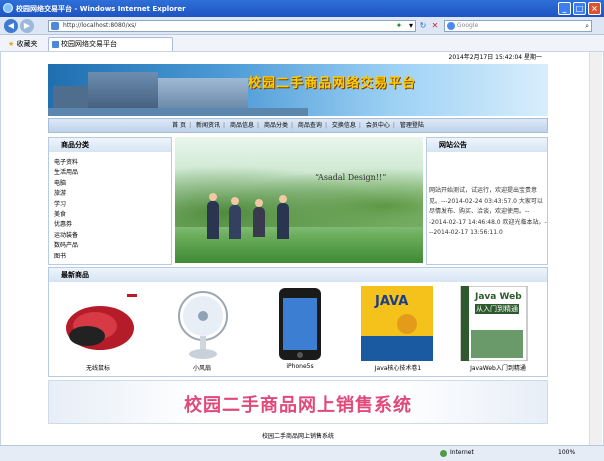 The width and height of the screenshot is (604, 461). What do you see at coordinates (302, 43) in the screenshot?
I see `favorites-bar: ★ 收藏夹 校园网络交易平台` at bounding box center [302, 43].